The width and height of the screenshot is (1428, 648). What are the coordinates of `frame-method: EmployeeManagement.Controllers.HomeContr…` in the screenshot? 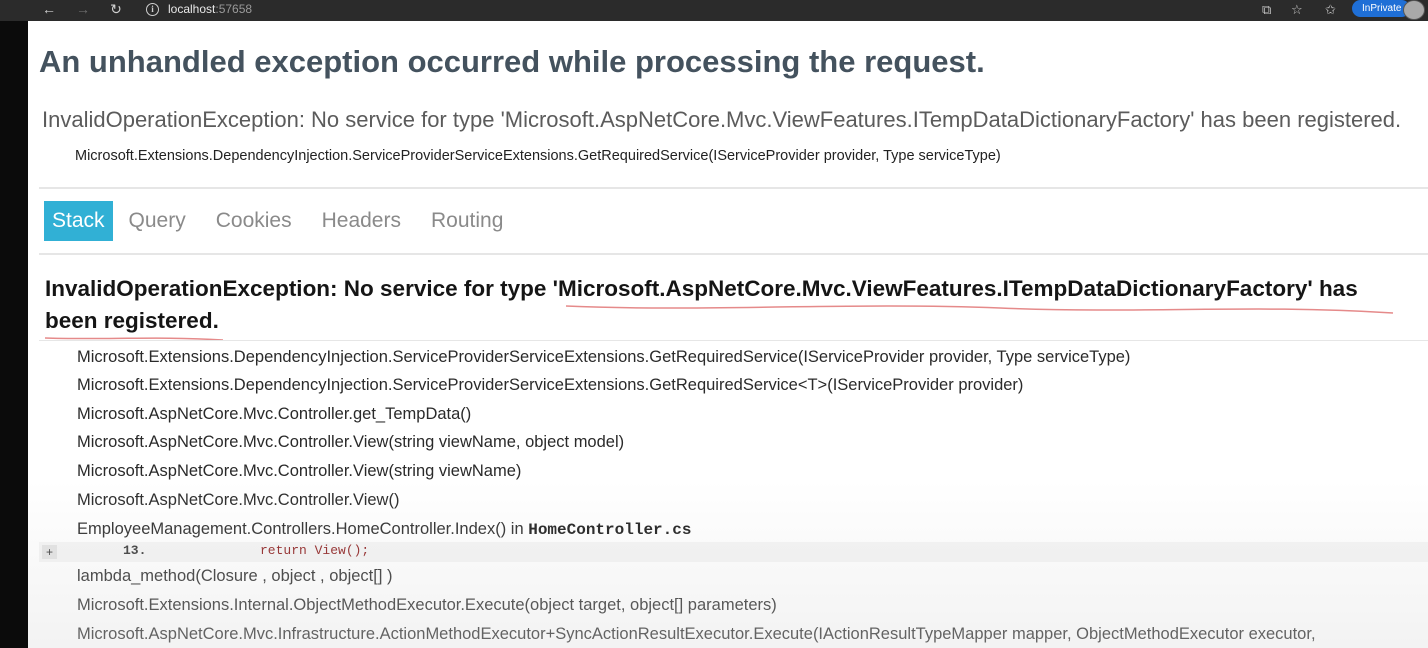 It's located at (303, 529).